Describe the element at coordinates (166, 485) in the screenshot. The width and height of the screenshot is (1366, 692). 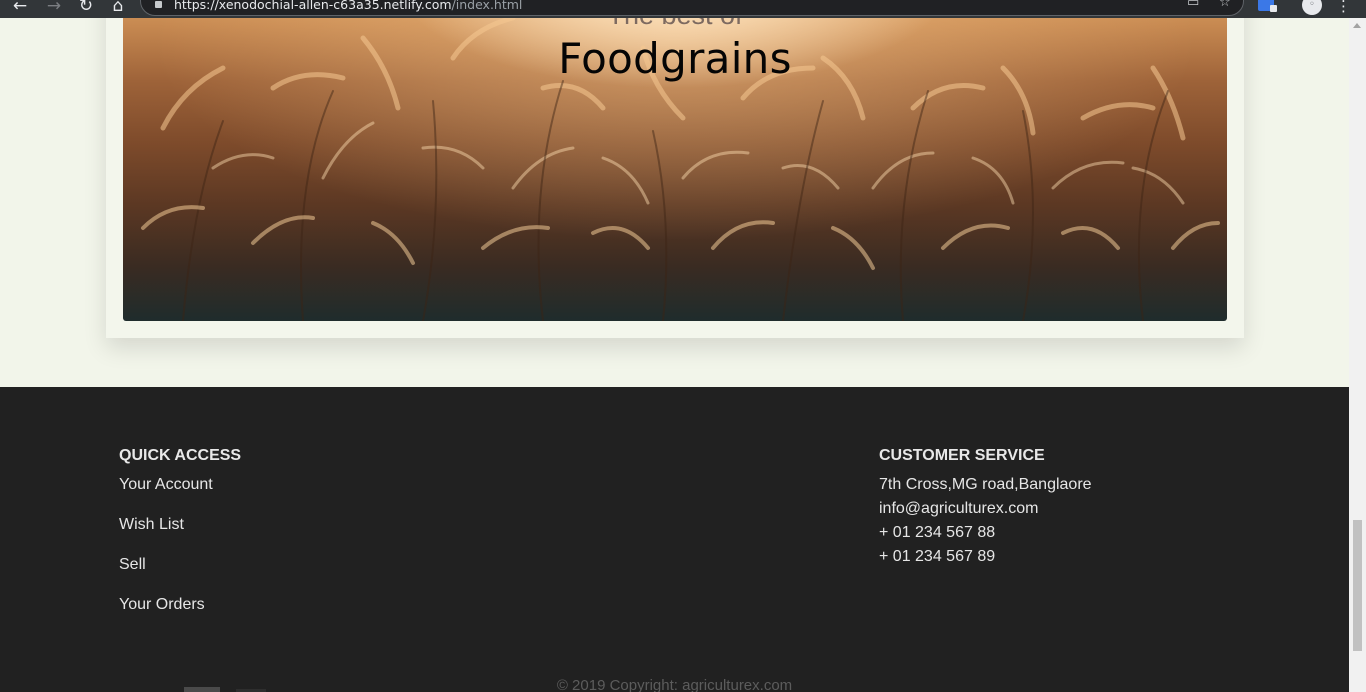
I see `your-account-link: Your Account` at that location.